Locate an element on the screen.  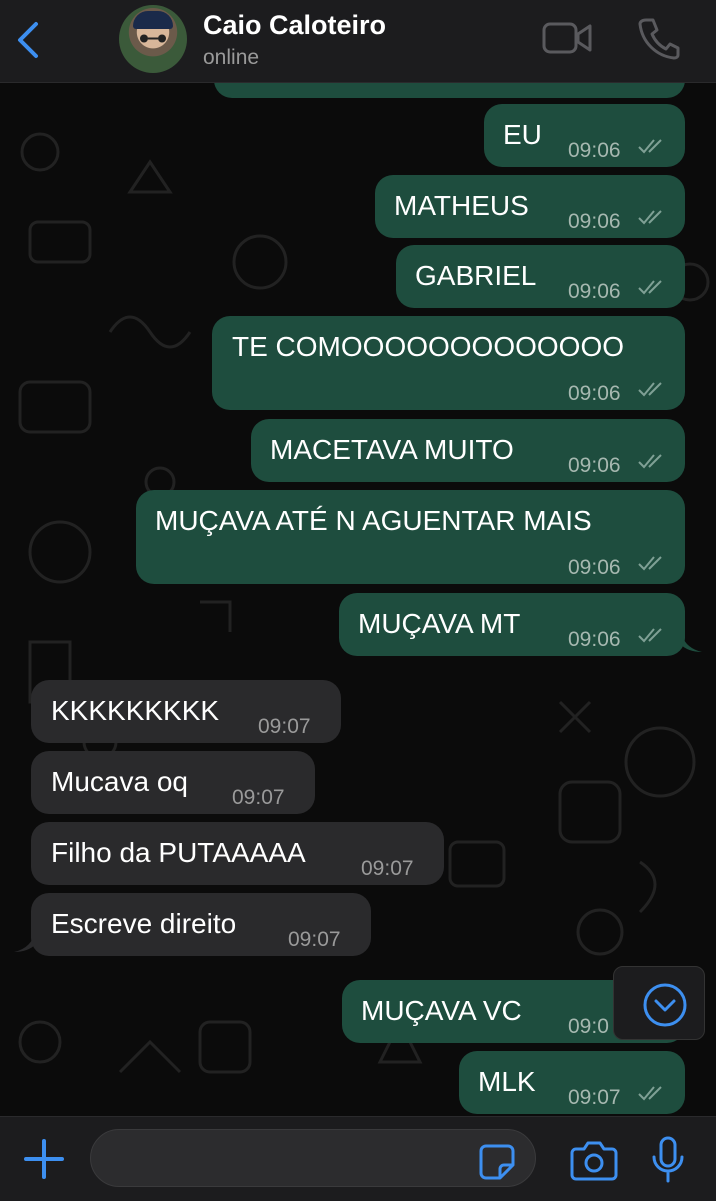
message-outgoing: MLK 09:07 is located at coordinates (572, 1082).